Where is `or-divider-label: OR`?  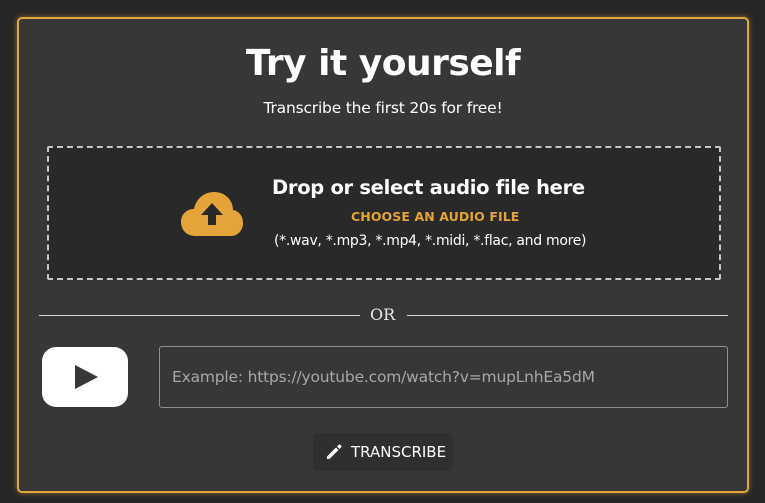
or-divider-label: OR is located at coordinates (383, 314).